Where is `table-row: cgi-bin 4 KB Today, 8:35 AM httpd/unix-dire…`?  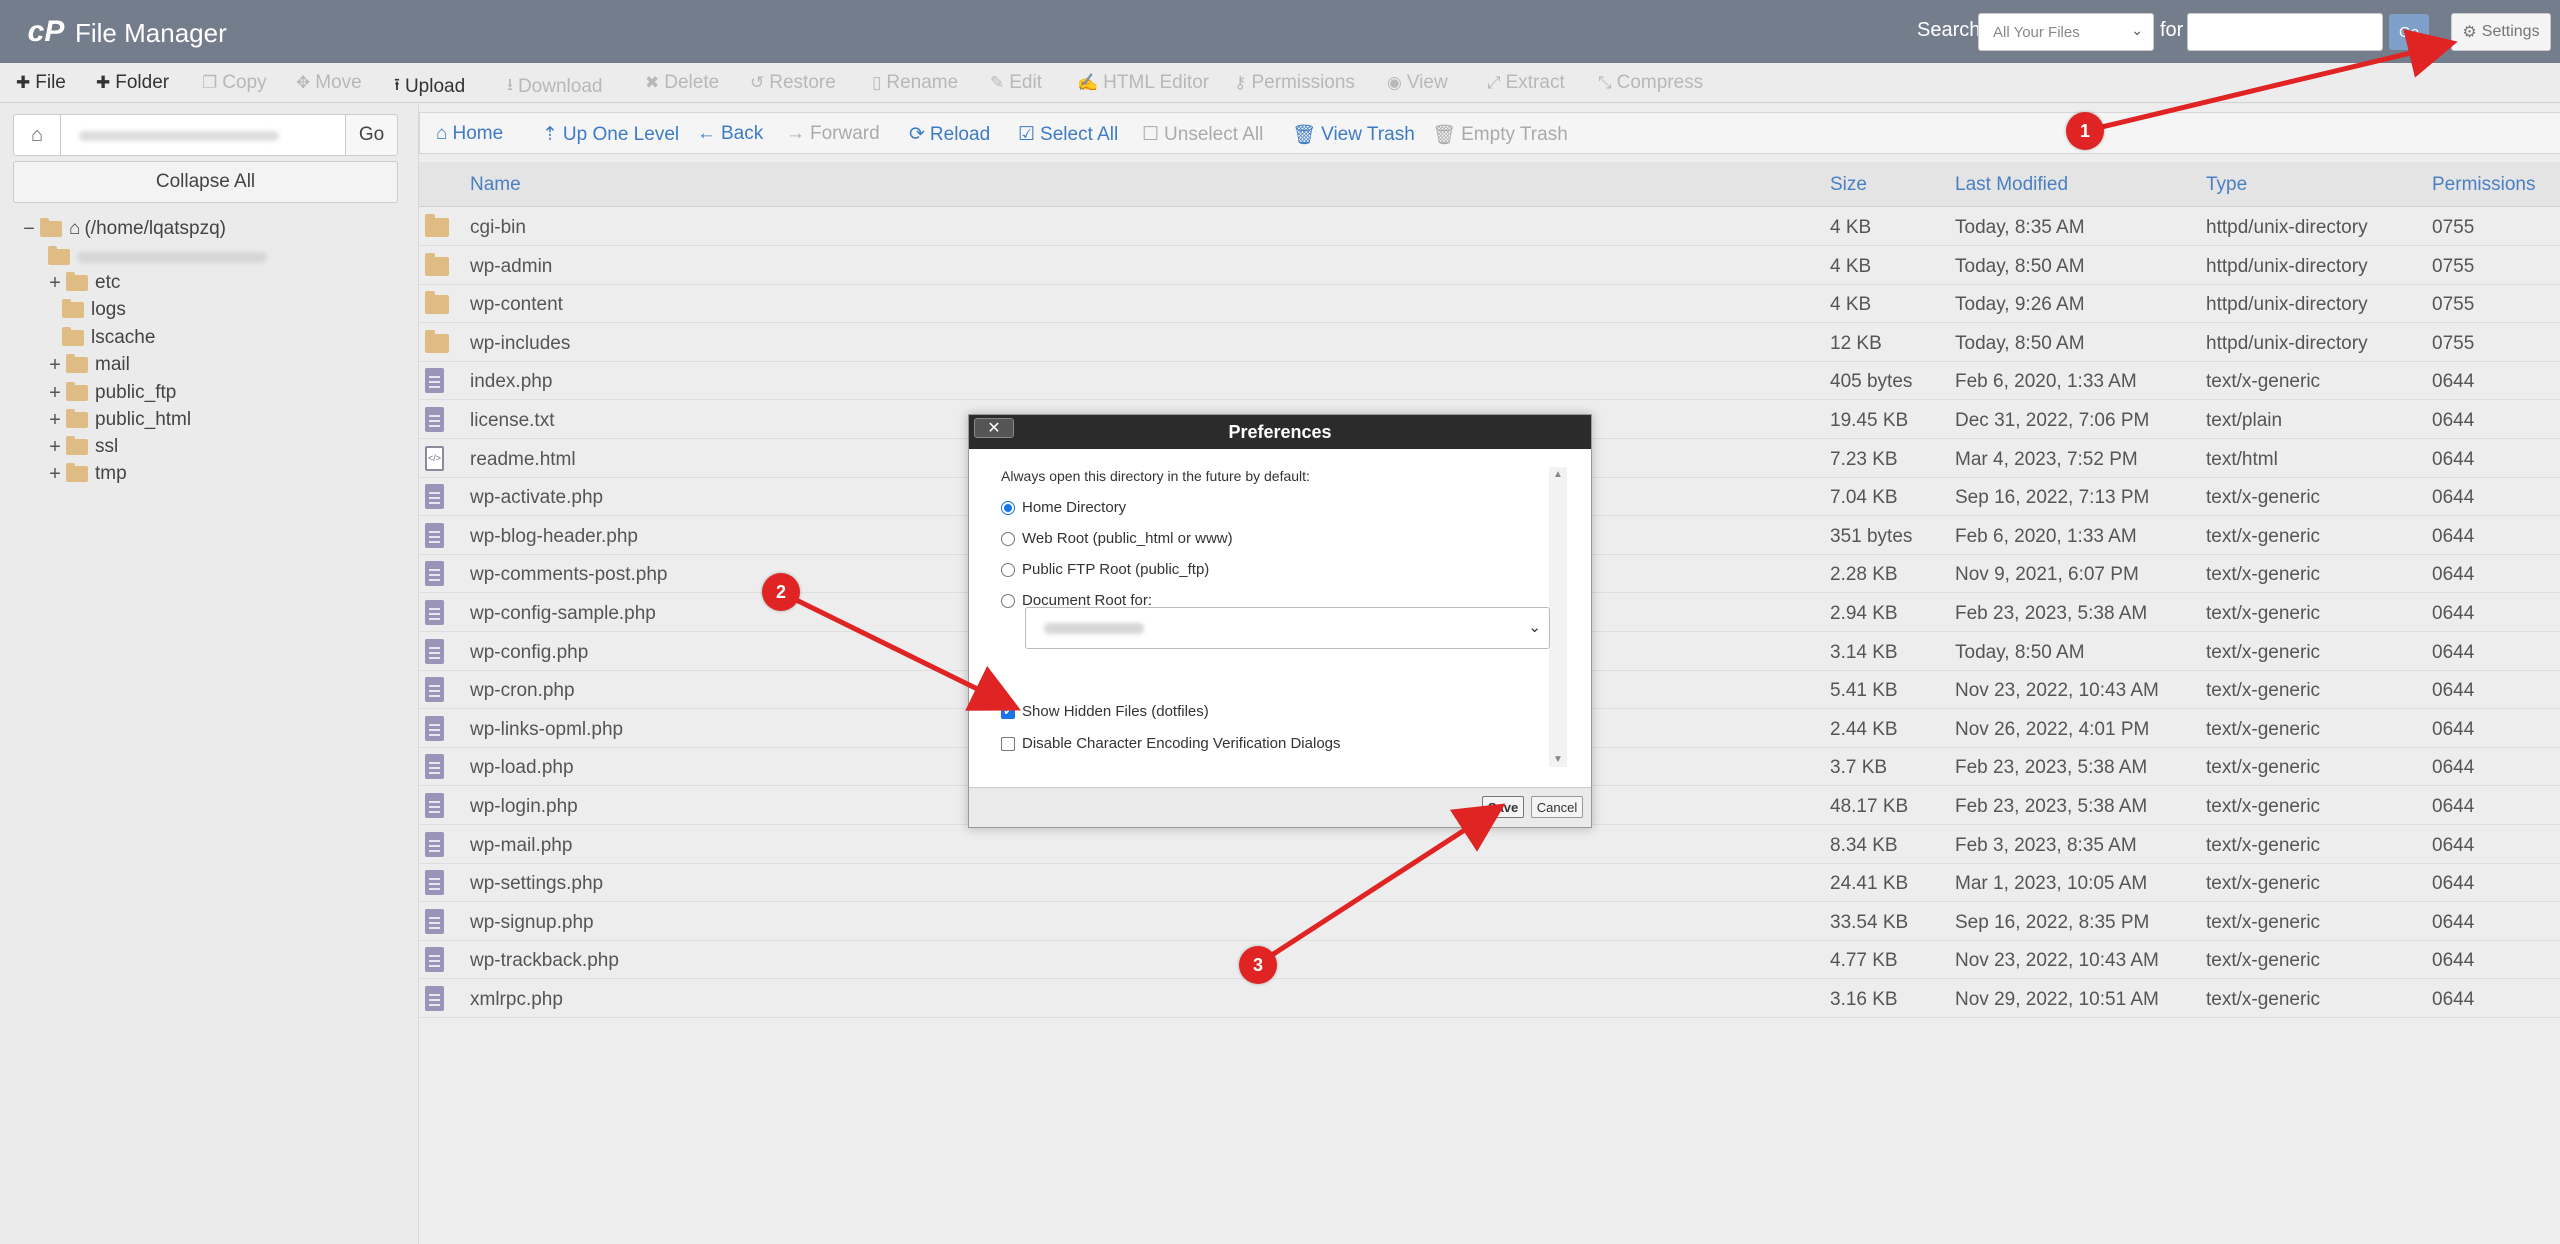
table-row: cgi-bin 4 KB Today, 8:35 AM httpd/unix-dire… is located at coordinates (1489, 227).